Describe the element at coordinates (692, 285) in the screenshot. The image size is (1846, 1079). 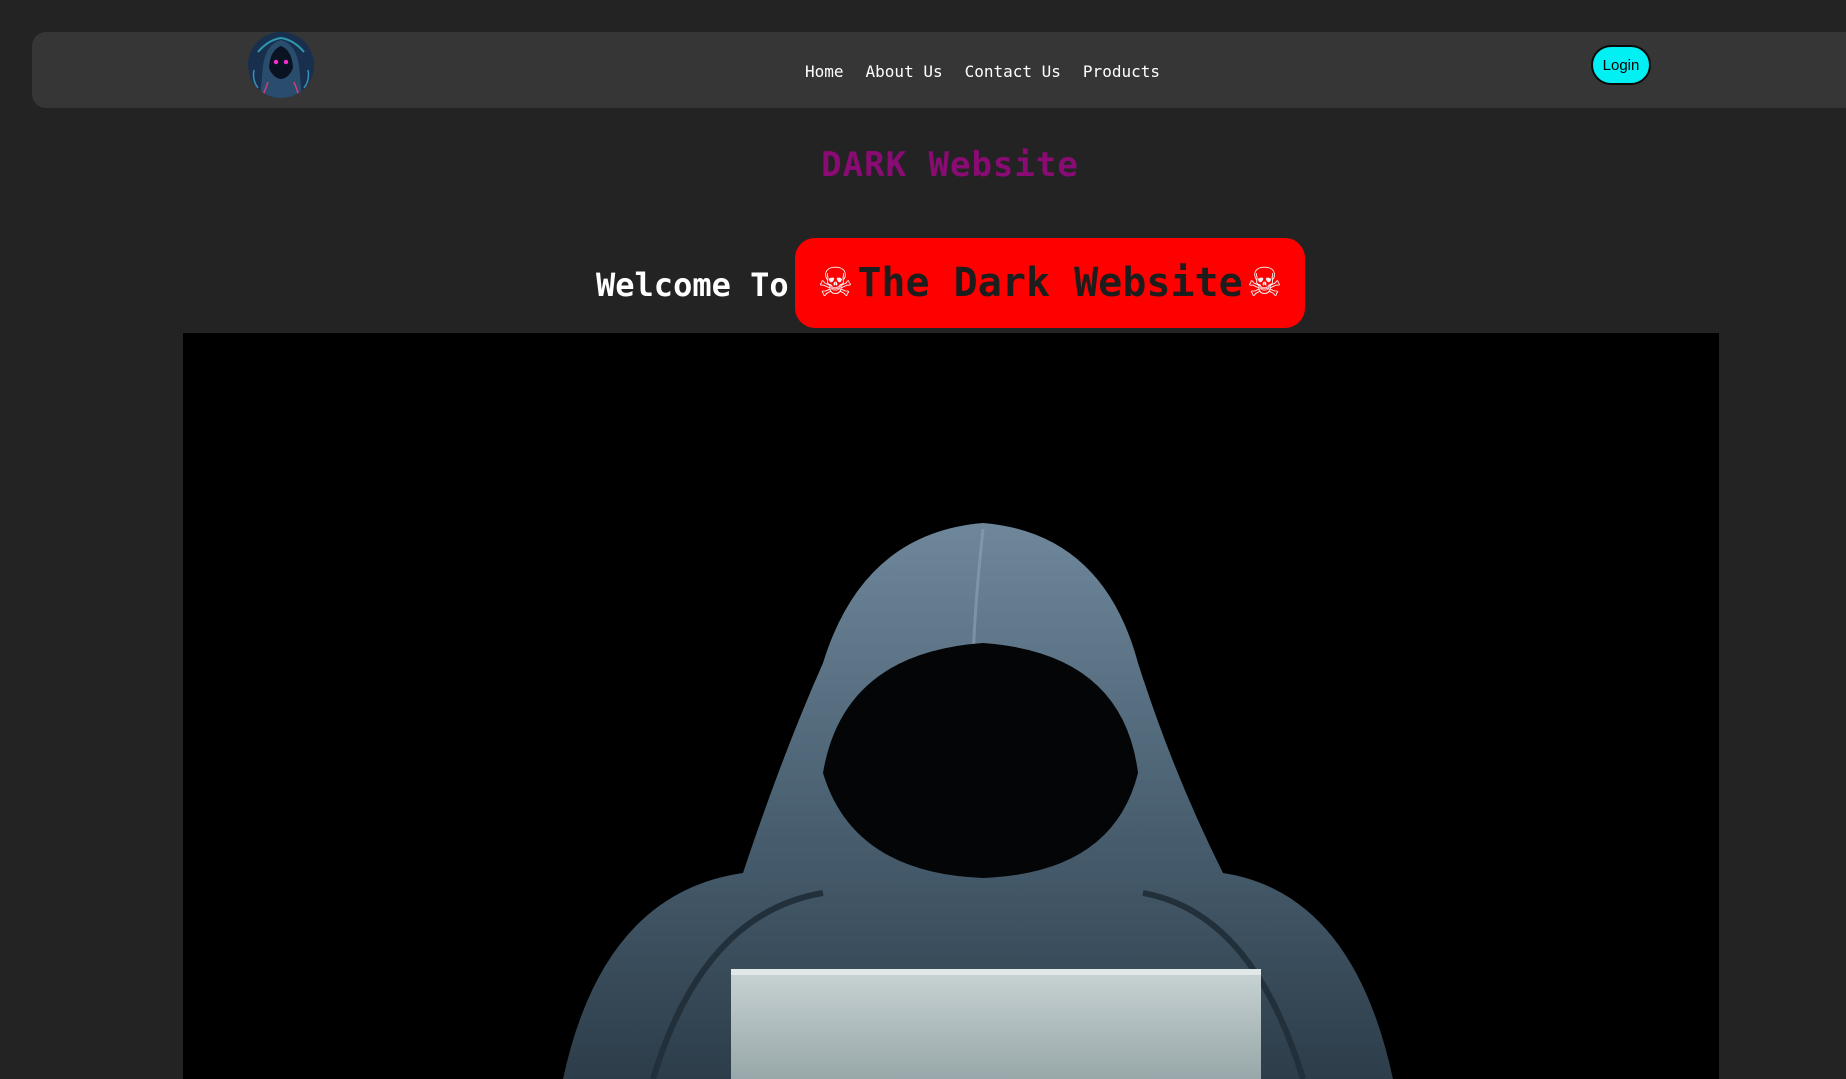
I see `welcome-label: Welcome To` at that location.